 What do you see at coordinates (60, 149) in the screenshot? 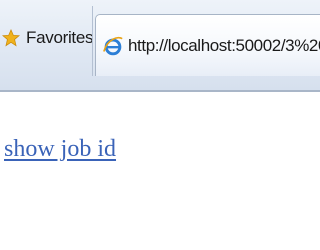
I see `show-job-id-link: show job id` at bounding box center [60, 149].